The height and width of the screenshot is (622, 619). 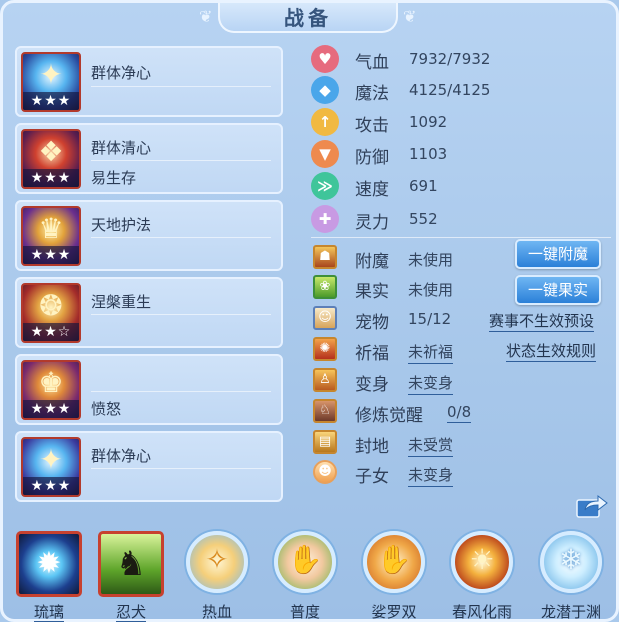 What do you see at coordinates (325, 257) in the screenshot?
I see `enchant-icon: ☗` at bounding box center [325, 257].